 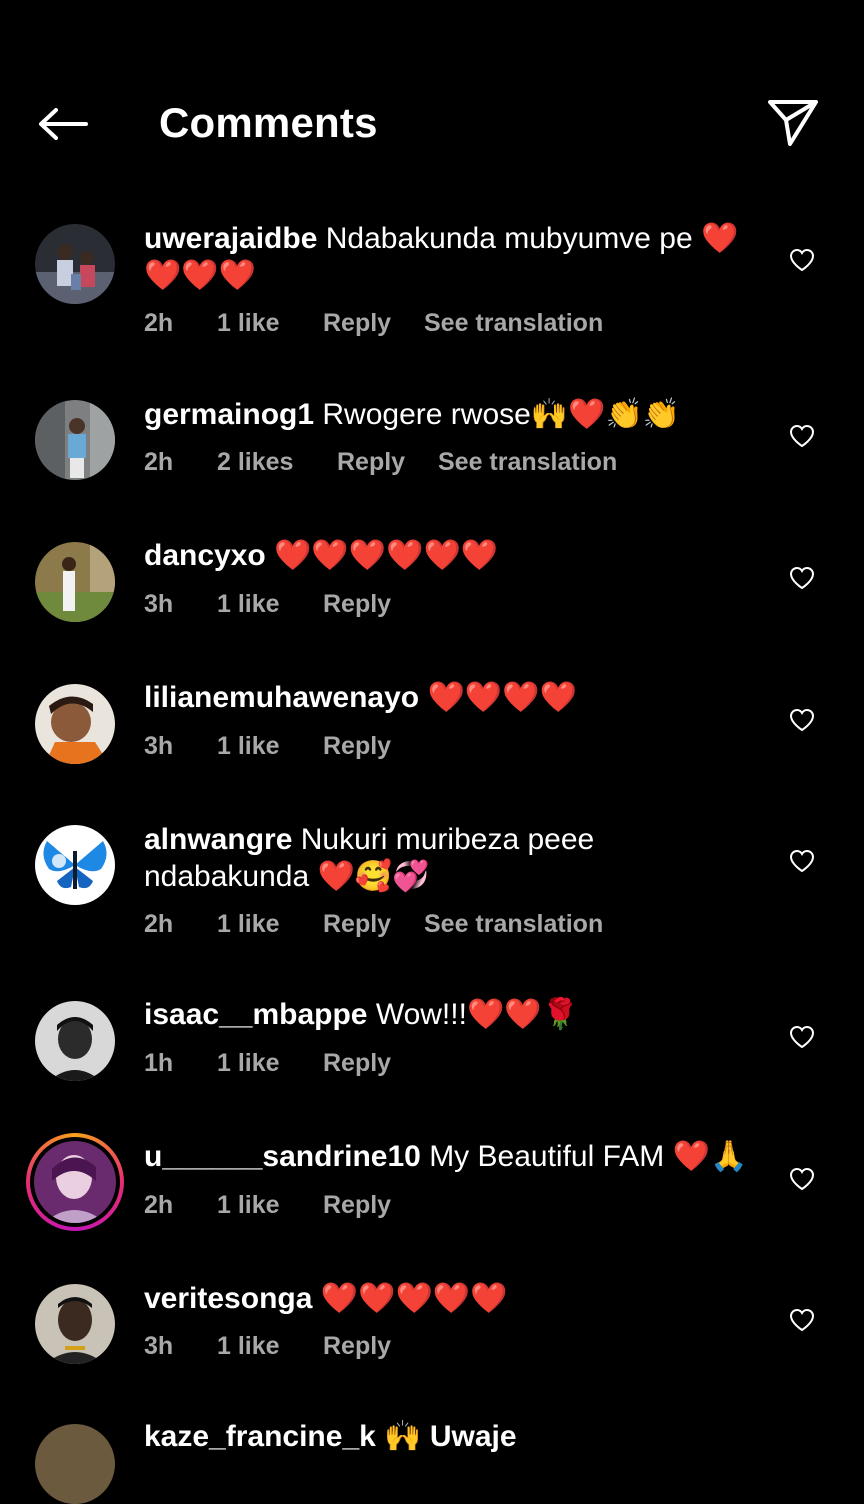 What do you see at coordinates (501, 414) in the screenshot?
I see `comment-text: Rwogere rwose🙌❤️👏👏` at bounding box center [501, 414].